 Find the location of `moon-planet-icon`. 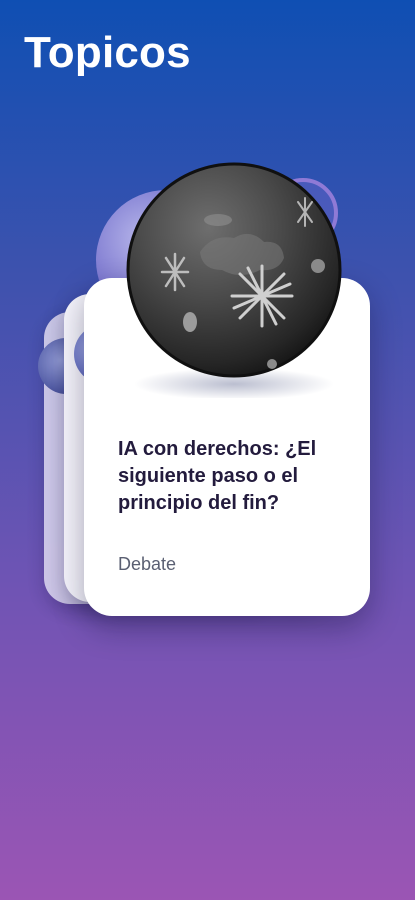

moon-planet-icon is located at coordinates (234, 280).